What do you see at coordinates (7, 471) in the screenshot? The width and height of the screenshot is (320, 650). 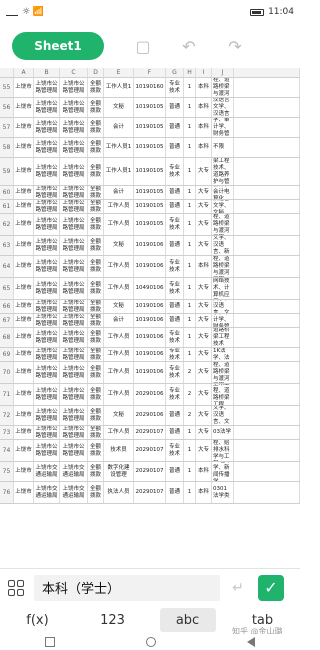 I see `row-number: 75` at bounding box center [7, 471].